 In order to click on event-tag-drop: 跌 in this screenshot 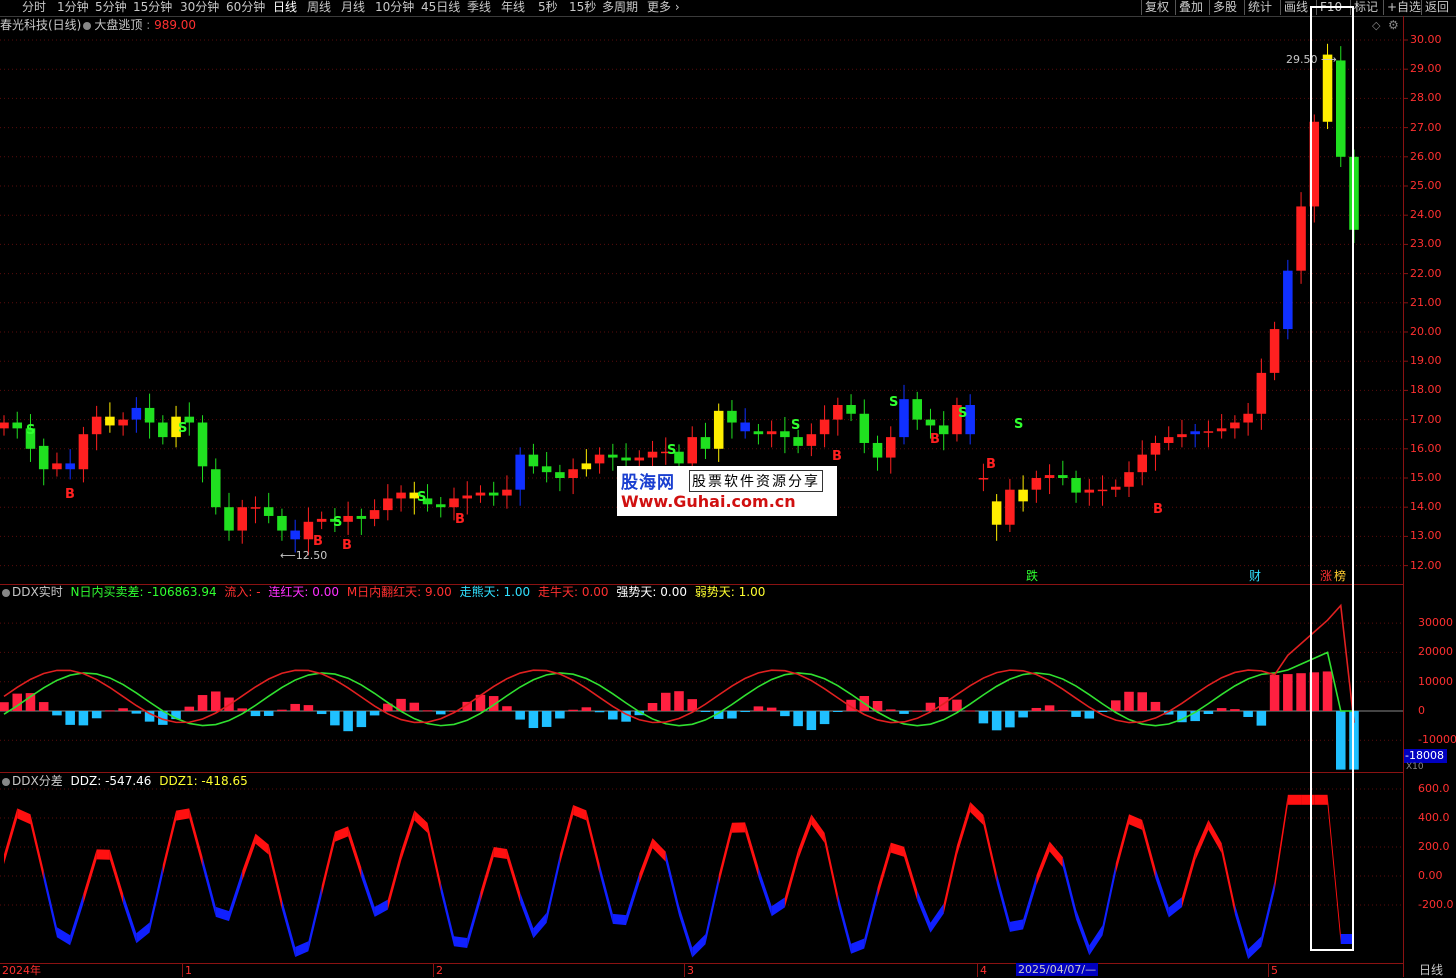, I will do `click(1032, 576)`.